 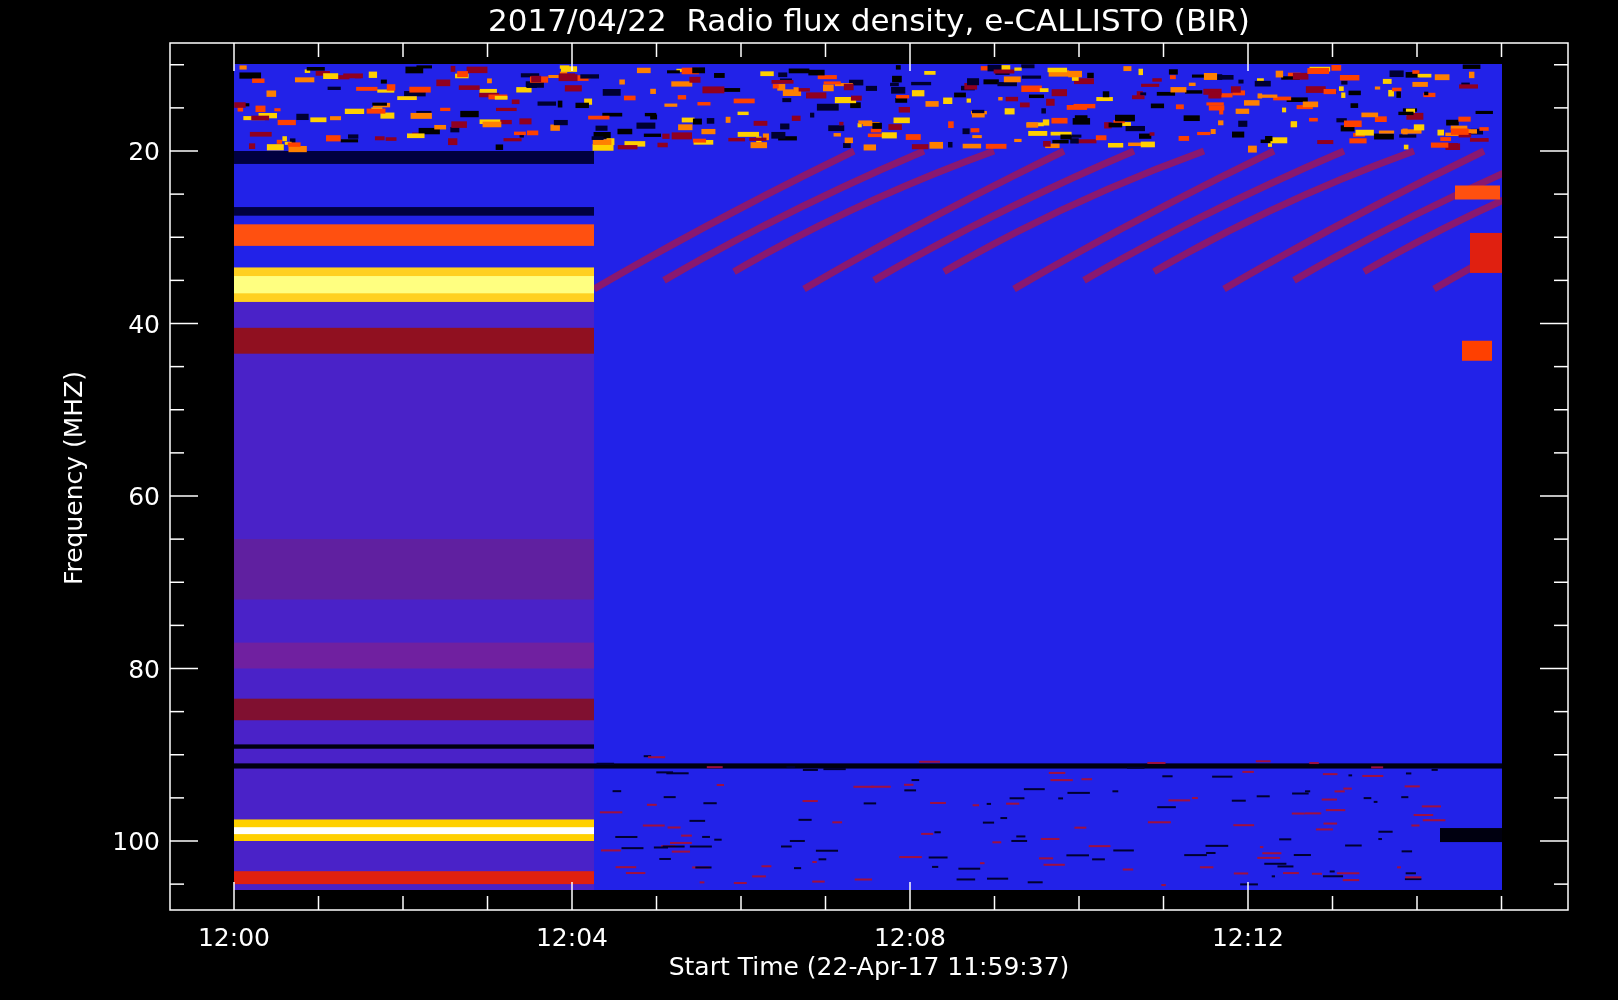 What do you see at coordinates (73, 478) in the screenshot?
I see `y-axis-label: Frequency (MHZ)` at bounding box center [73, 478].